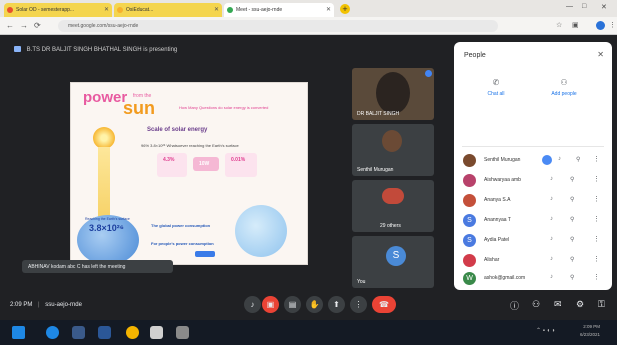 Image resolution: width=617 pixels, height=345 pixels. What do you see at coordinates (252, 304) in the screenshot?
I see `mic-button: ♪` at bounding box center [252, 304].